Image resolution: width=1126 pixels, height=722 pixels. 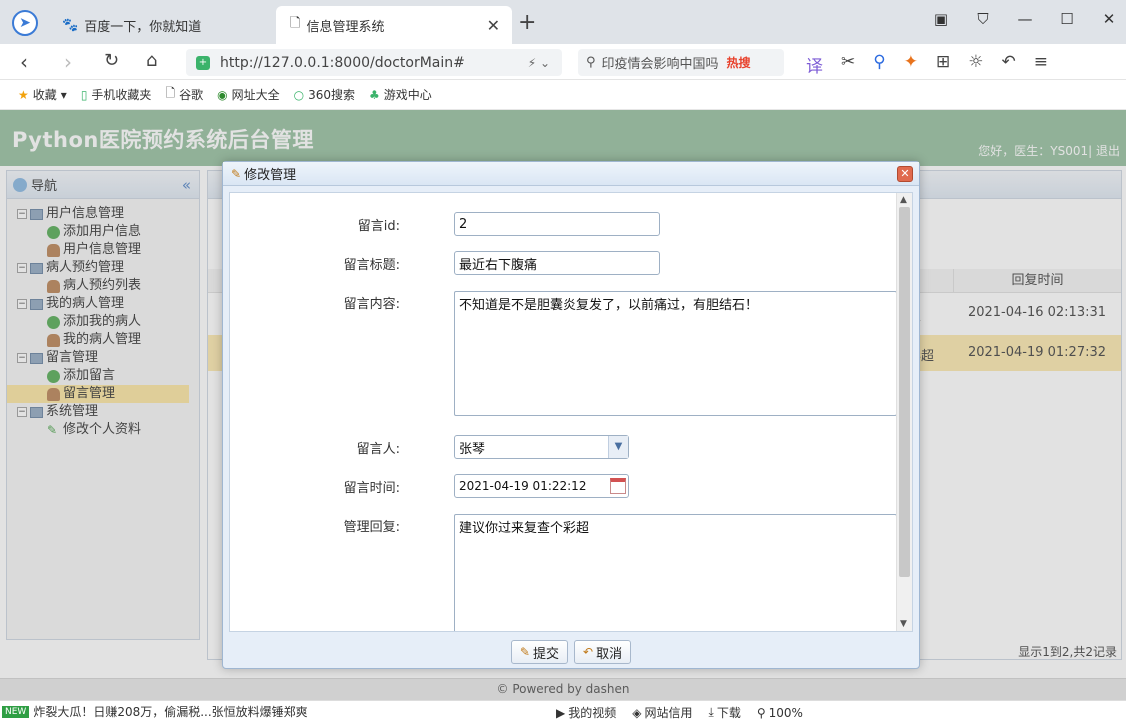 I want to click on dialog-close-icon: ✕, so click(x=905, y=174).